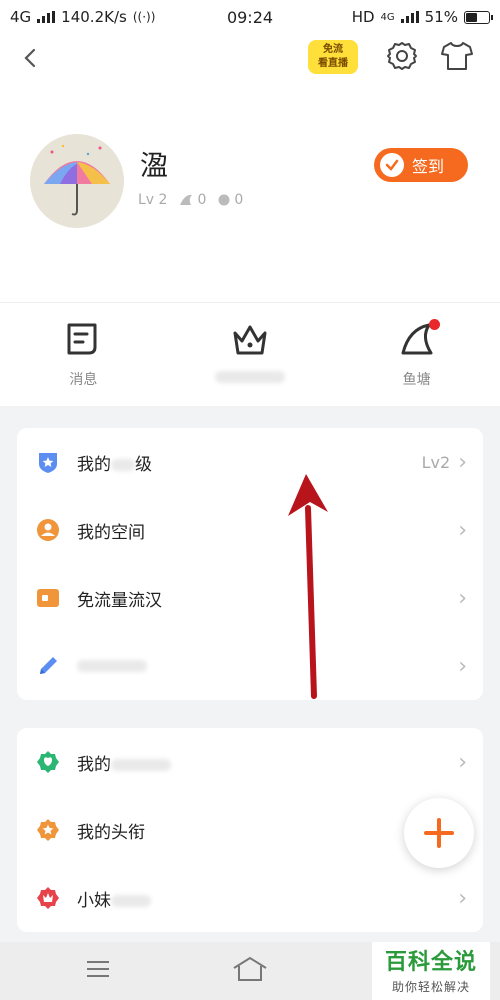 The width and height of the screenshot is (500, 1000). What do you see at coordinates (250, 340) in the screenshot?
I see `crown-icon` at bounding box center [250, 340].